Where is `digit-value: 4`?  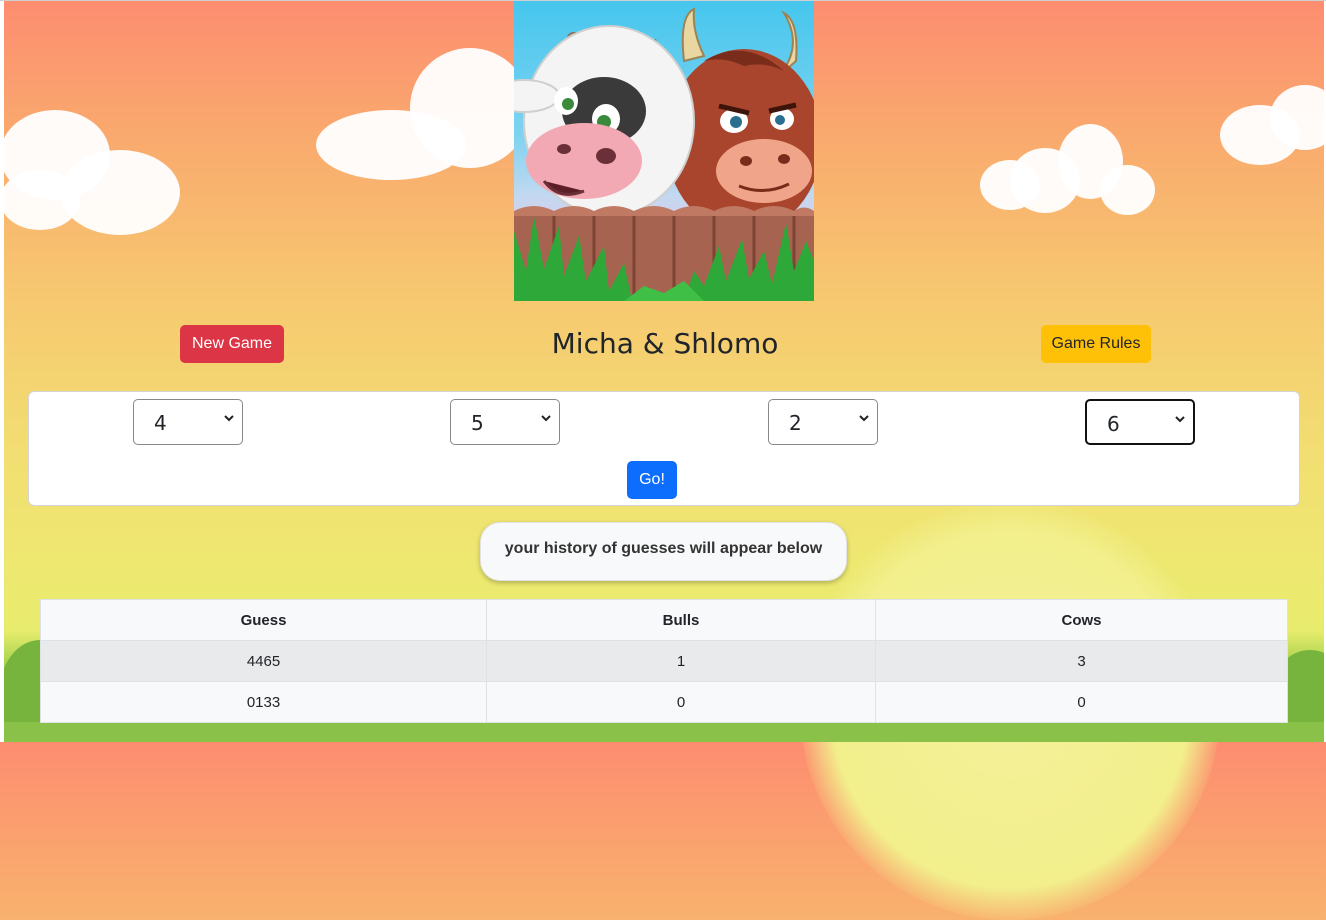 digit-value: 4 is located at coordinates (160, 423).